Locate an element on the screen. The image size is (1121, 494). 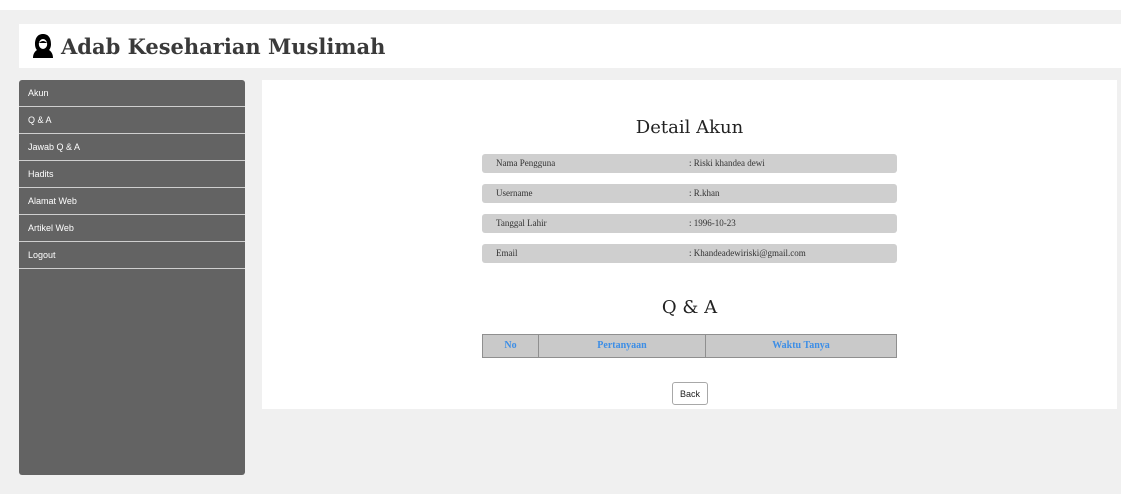
column-header-waktu-tanya: Waktu Tanya is located at coordinates (801, 345).